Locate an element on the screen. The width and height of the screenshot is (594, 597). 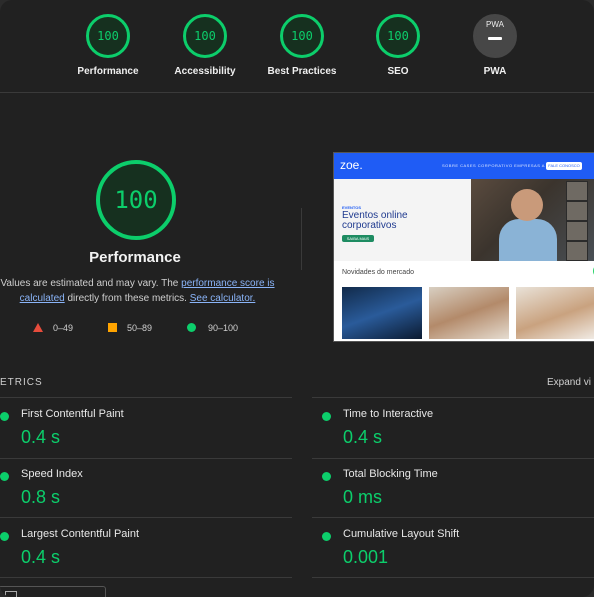
preview-hero-heading: Eventos online corporativos is located at coordinates (375, 220).